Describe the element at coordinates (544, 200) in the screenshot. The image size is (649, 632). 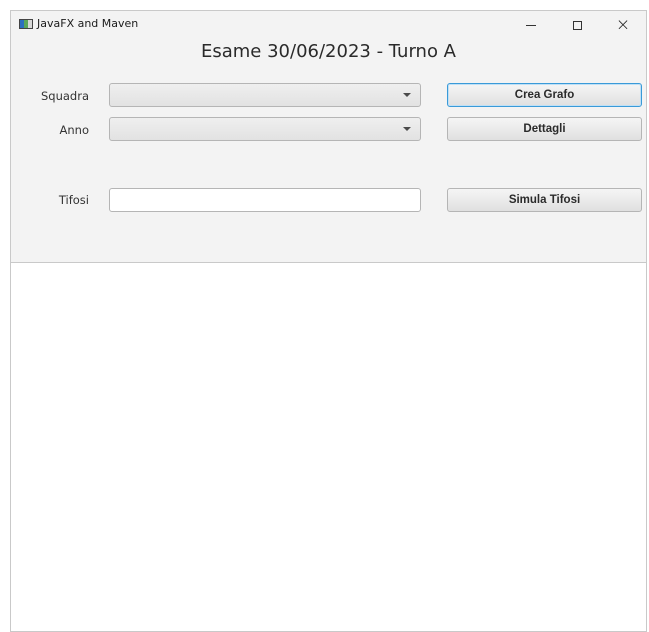
I see `simula-tifosi-button: Simula Tifosi` at that location.